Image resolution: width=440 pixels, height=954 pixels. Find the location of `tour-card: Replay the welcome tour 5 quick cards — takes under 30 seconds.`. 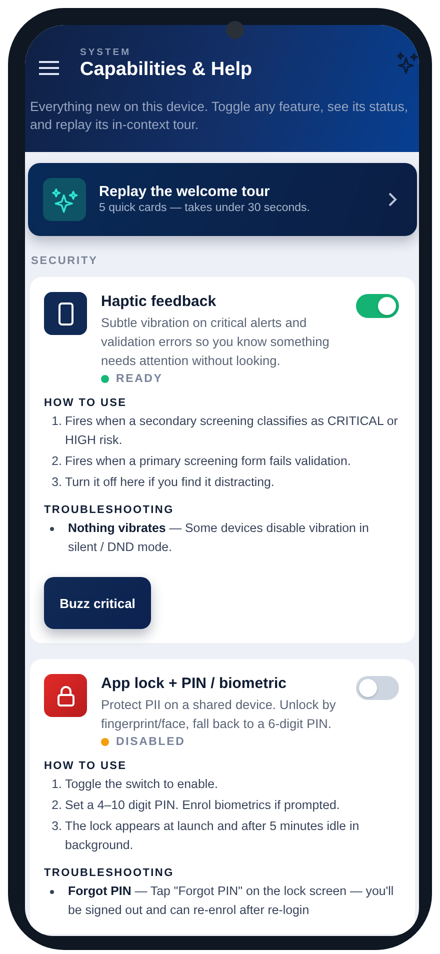

tour-card: Replay the welcome tour 5 quick cards — takes under 30 seconds. is located at coordinates (222, 199).